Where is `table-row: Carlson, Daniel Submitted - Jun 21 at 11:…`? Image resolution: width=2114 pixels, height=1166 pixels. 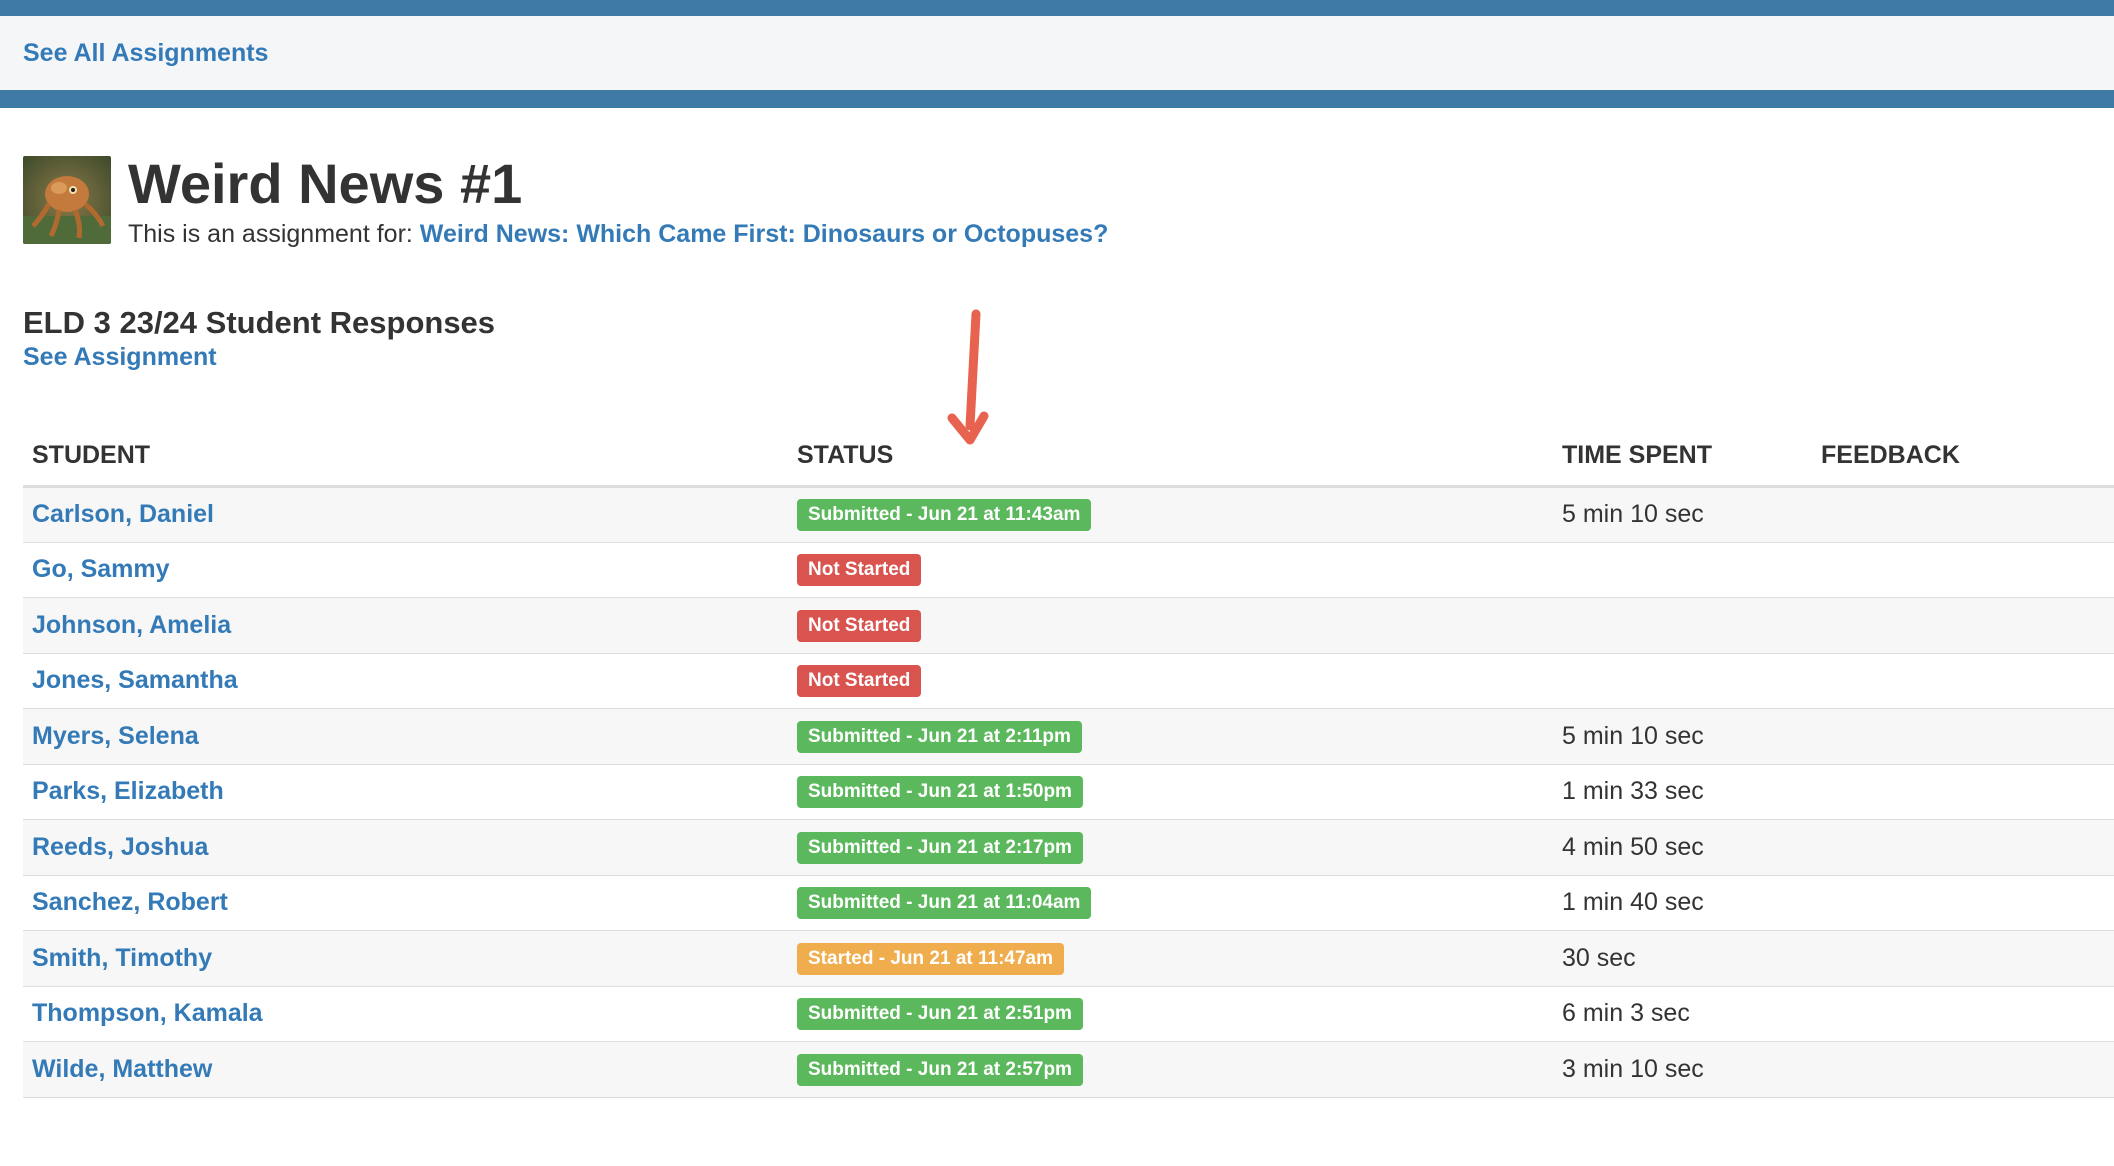 table-row: Carlson, Daniel Submitted - Jun 21 at 11:… is located at coordinates (1068, 514).